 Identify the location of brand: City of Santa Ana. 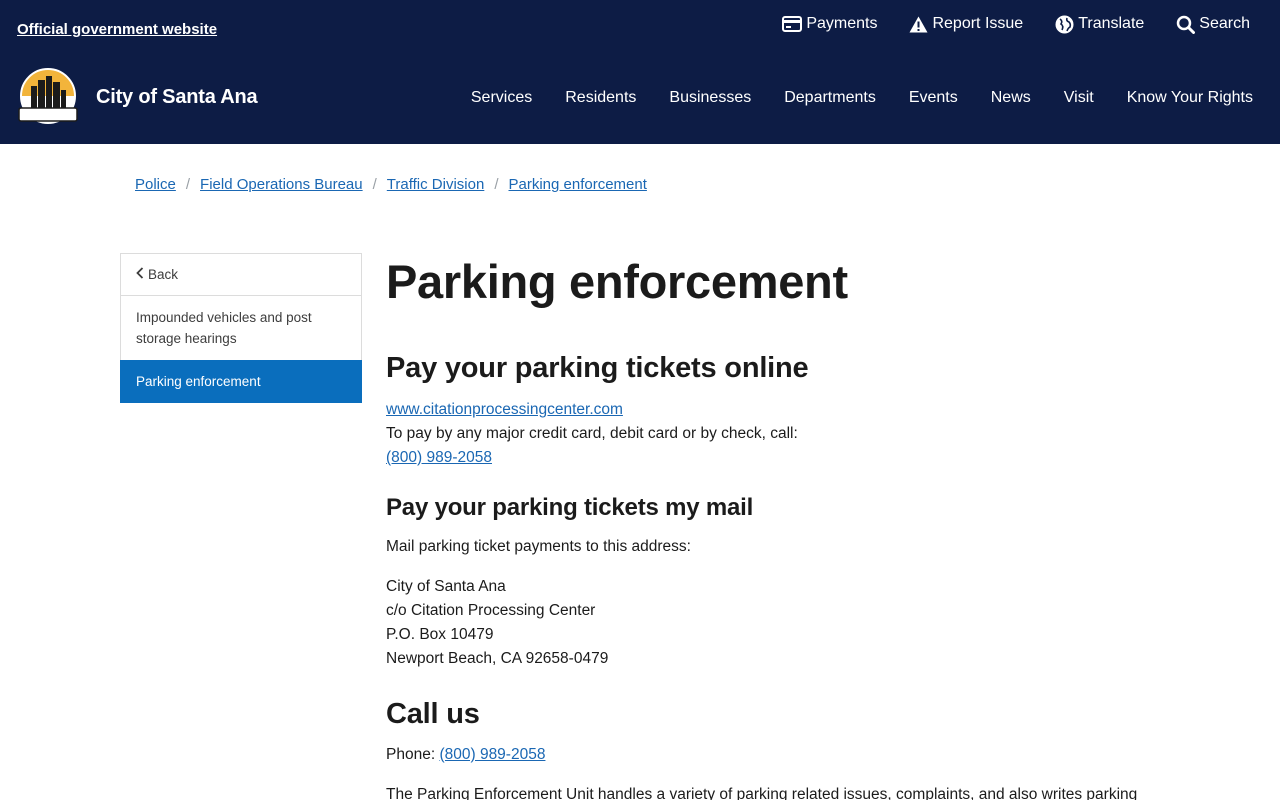
(137, 97).